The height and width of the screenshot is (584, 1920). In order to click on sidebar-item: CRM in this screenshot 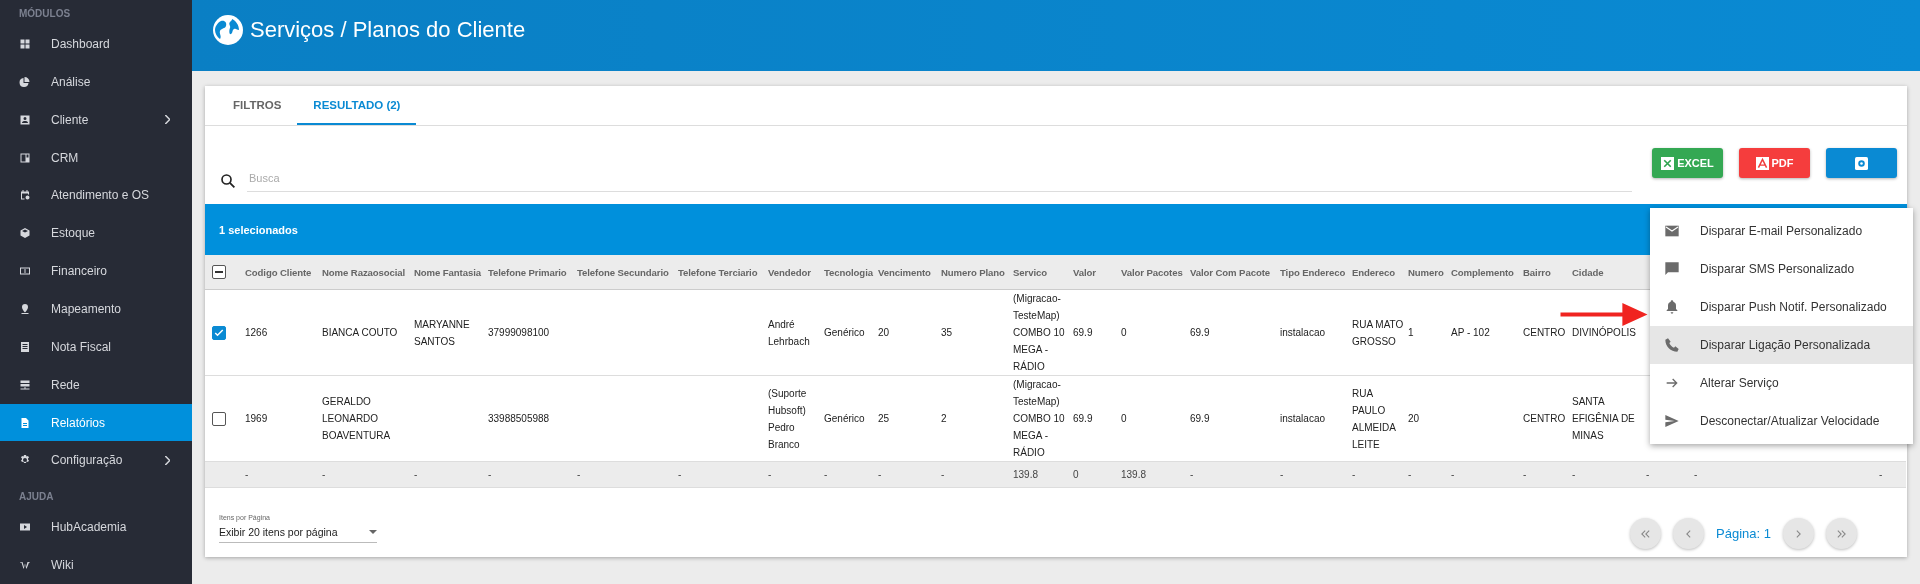, I will do `click(96, 157)`.